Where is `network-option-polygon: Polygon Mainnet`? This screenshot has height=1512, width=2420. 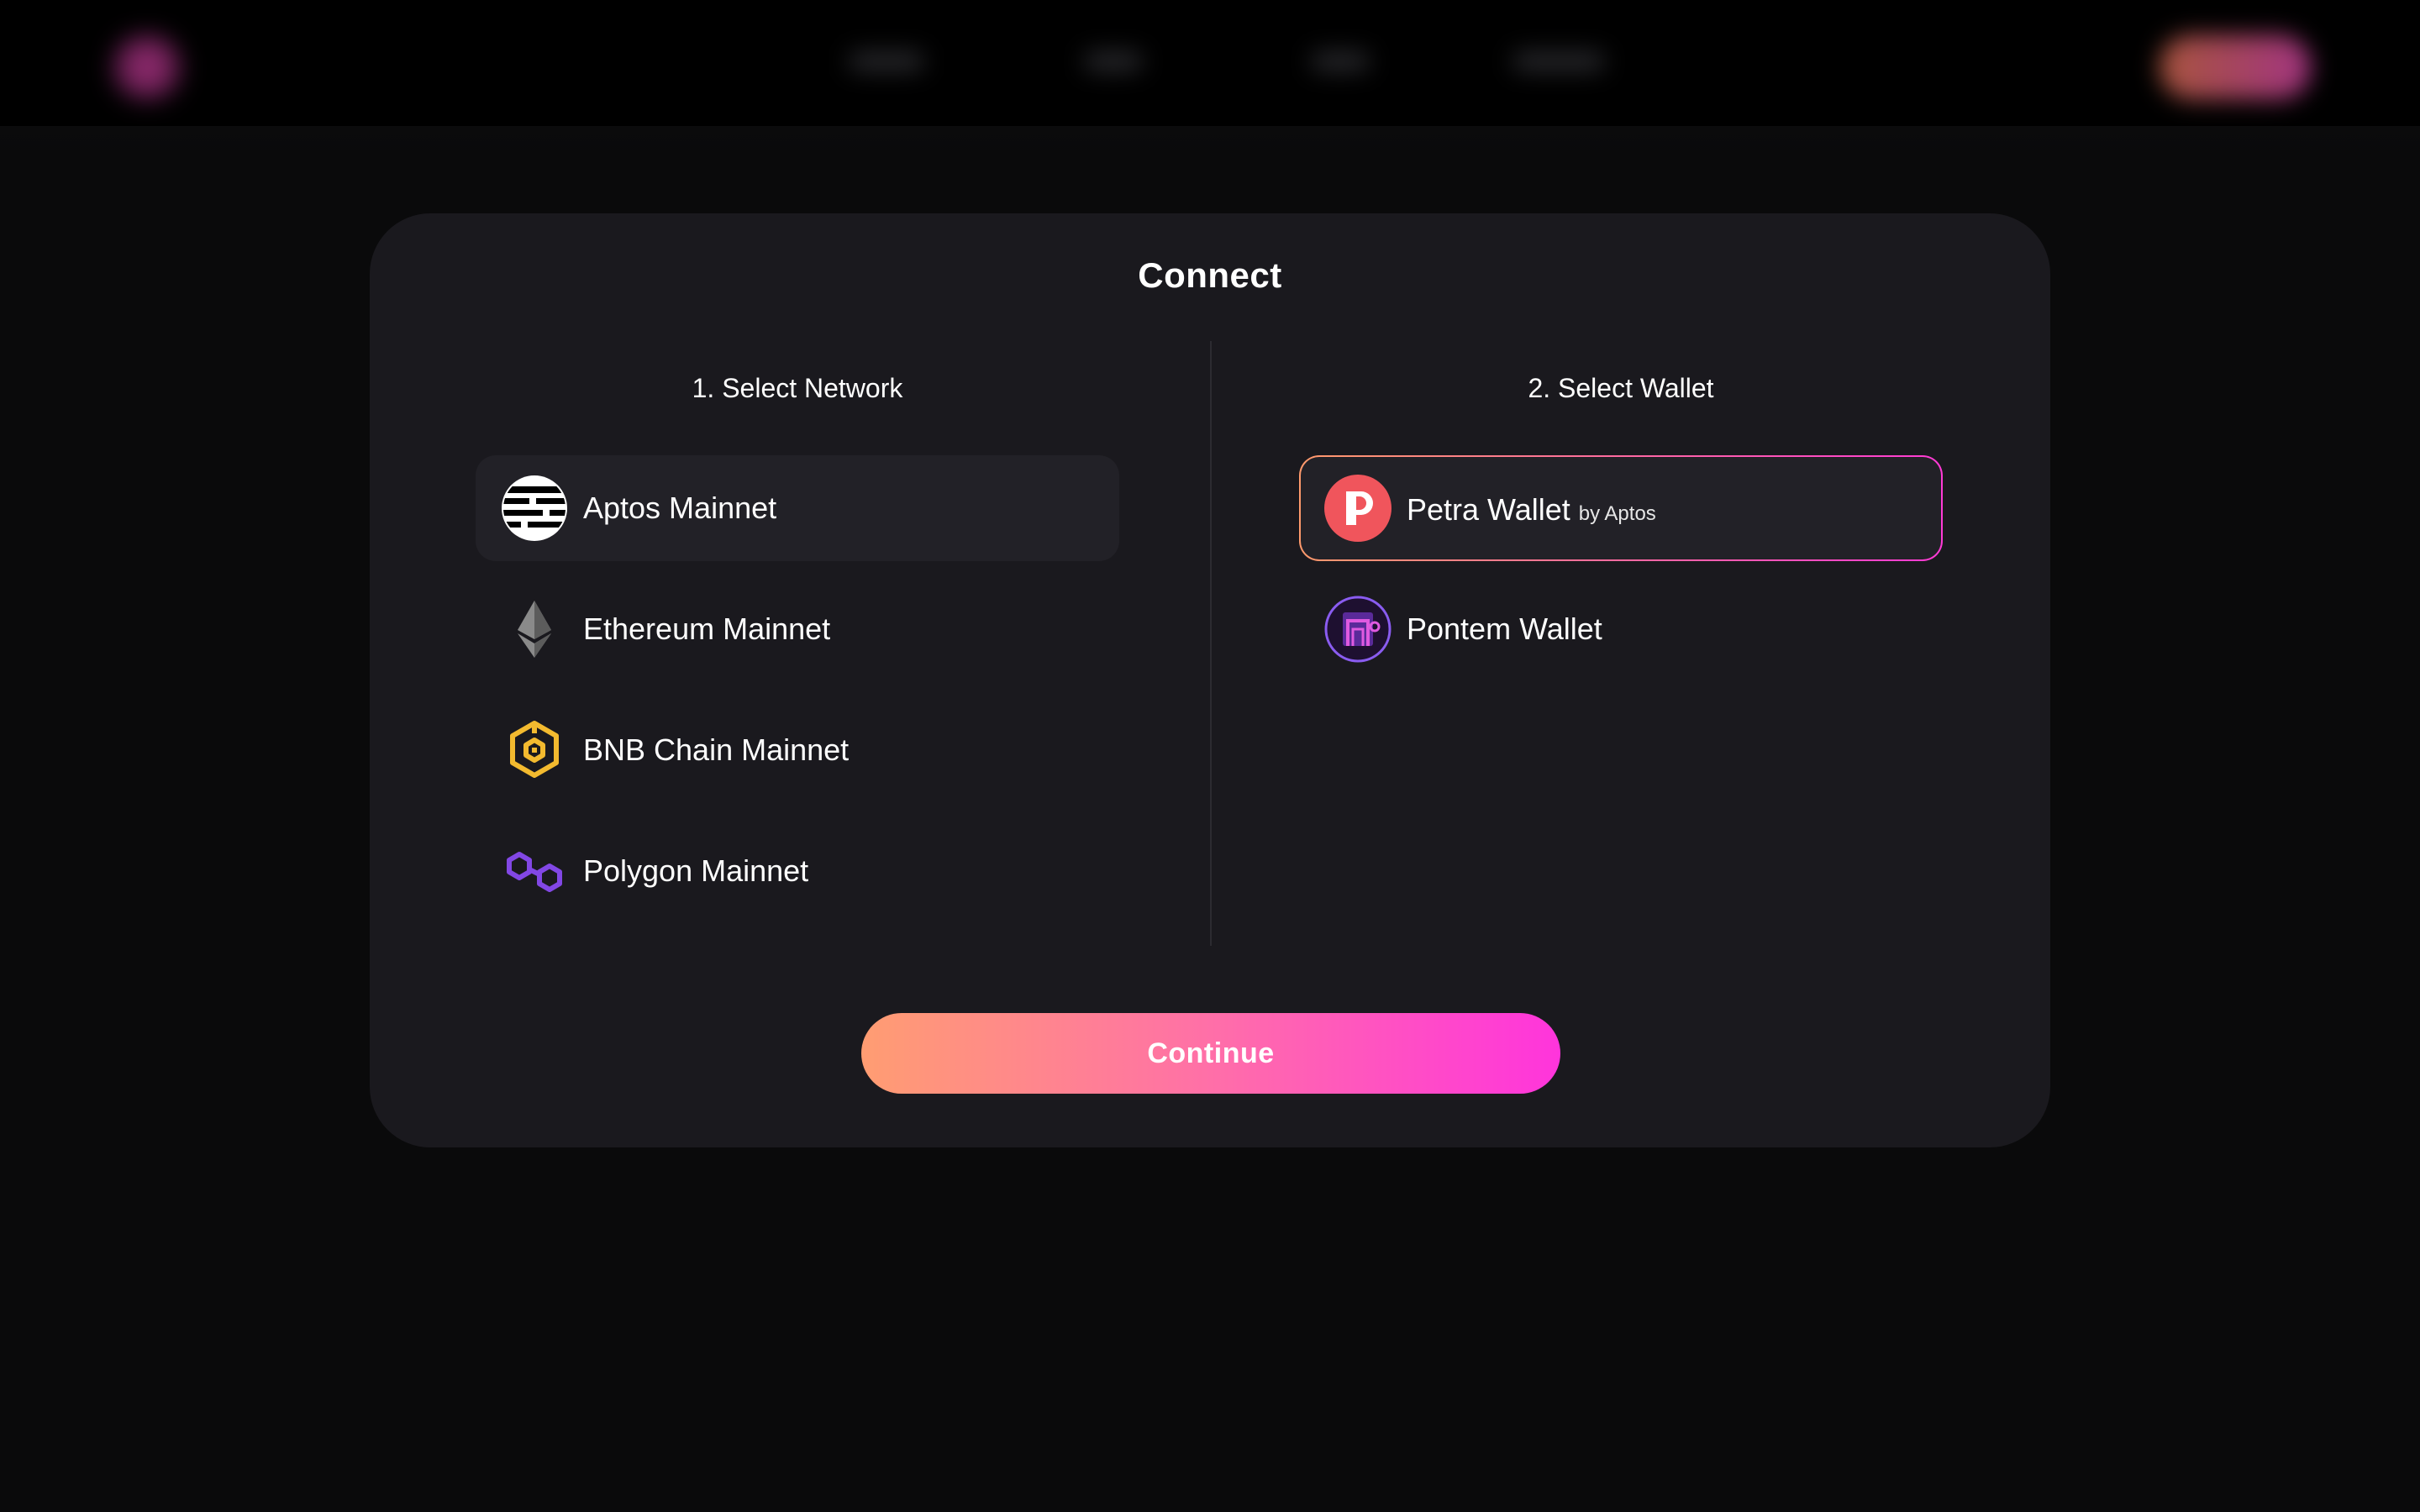 network-option-polygon: Polygon Mainnet is located at coordinates (797, 871).